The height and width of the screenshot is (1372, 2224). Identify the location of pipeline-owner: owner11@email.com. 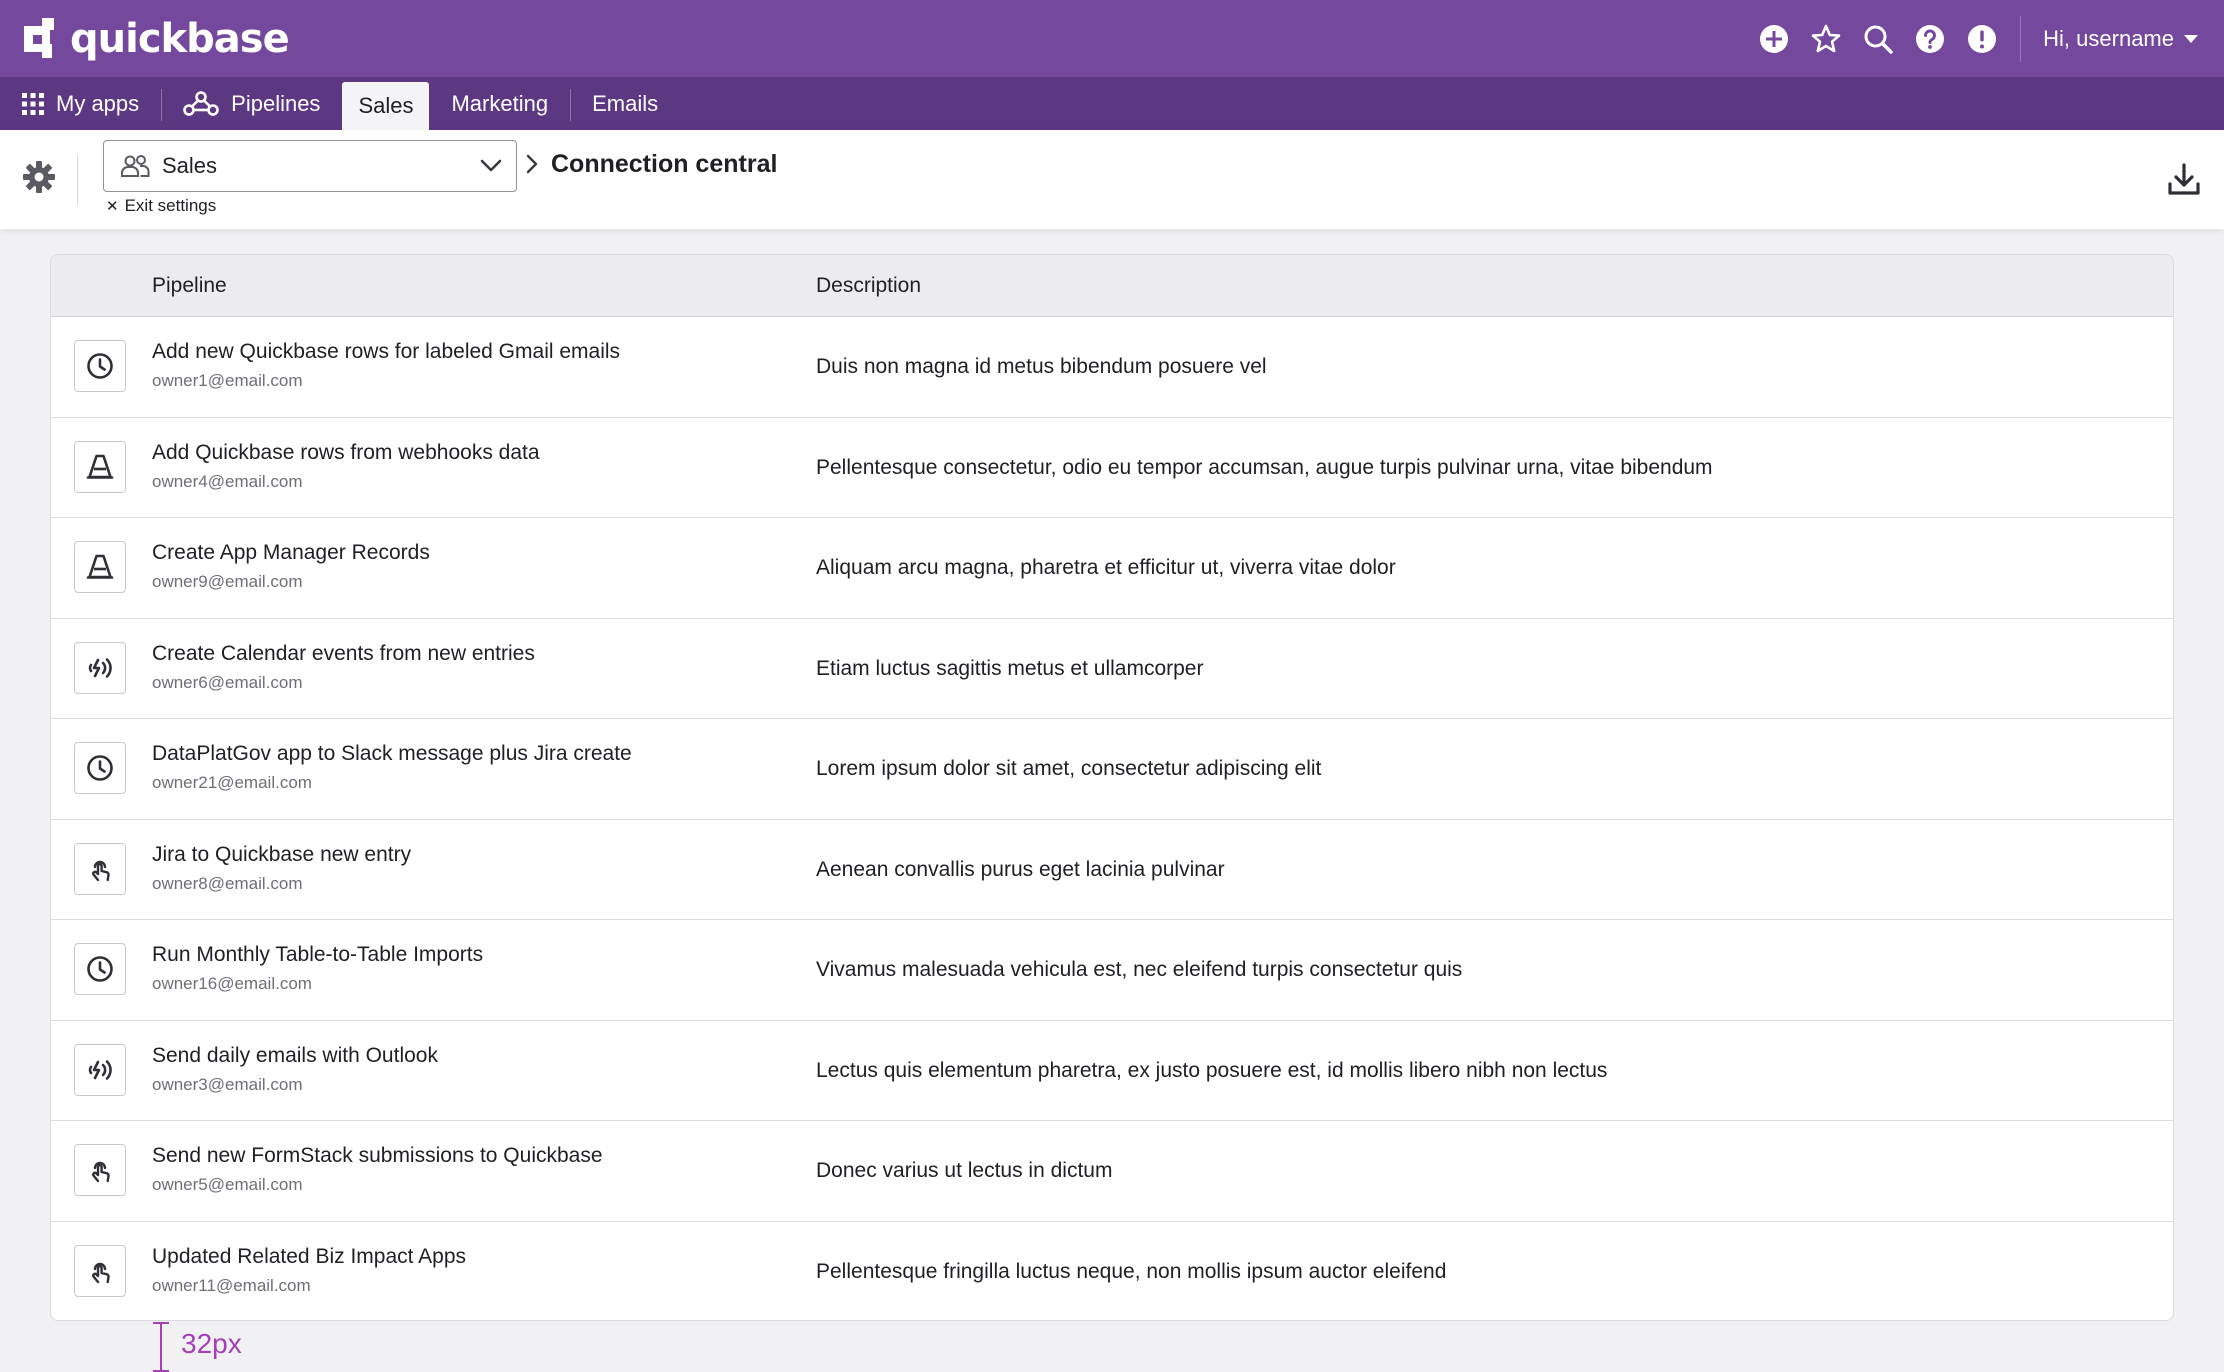
(231, 1285).